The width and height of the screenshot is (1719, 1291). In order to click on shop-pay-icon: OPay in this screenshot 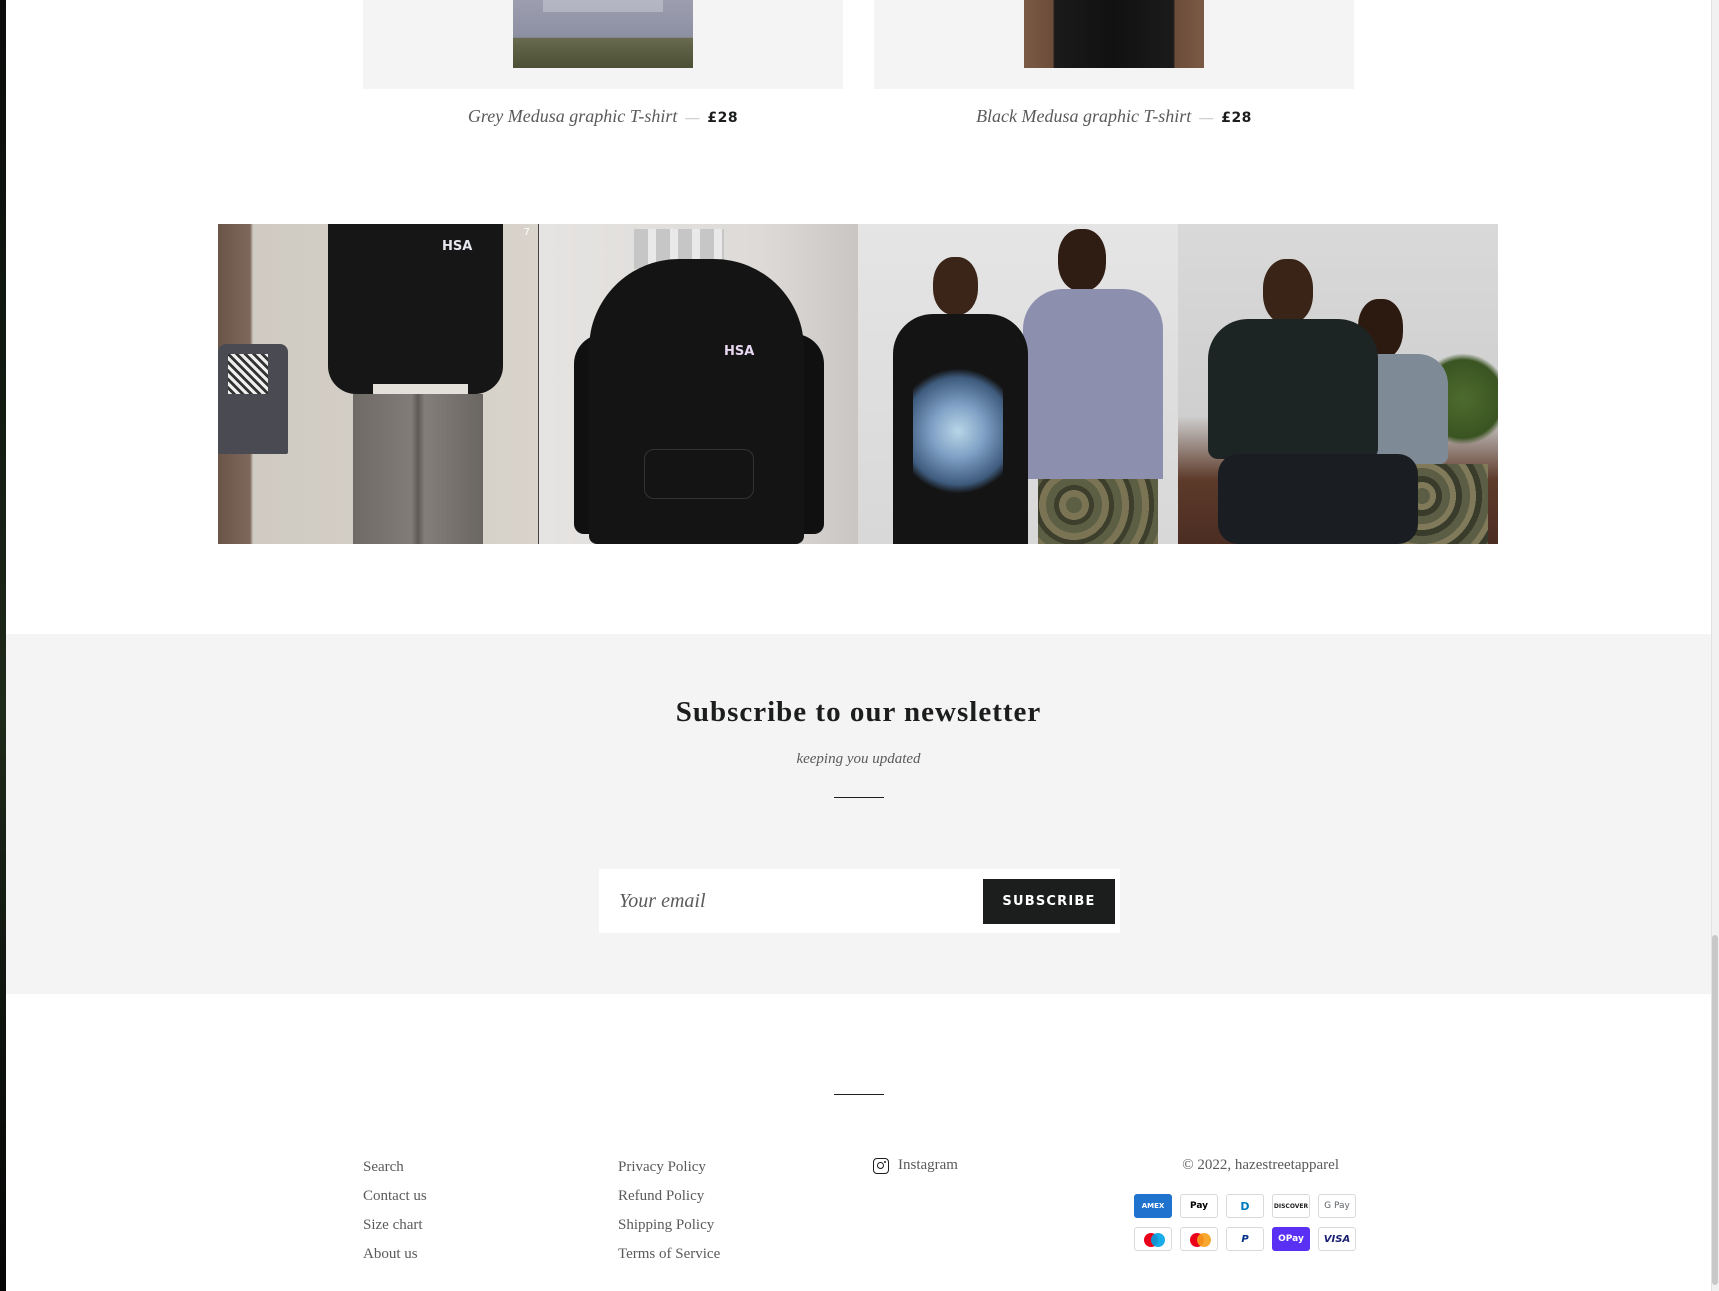, I will do `click(1291, 1239)`.